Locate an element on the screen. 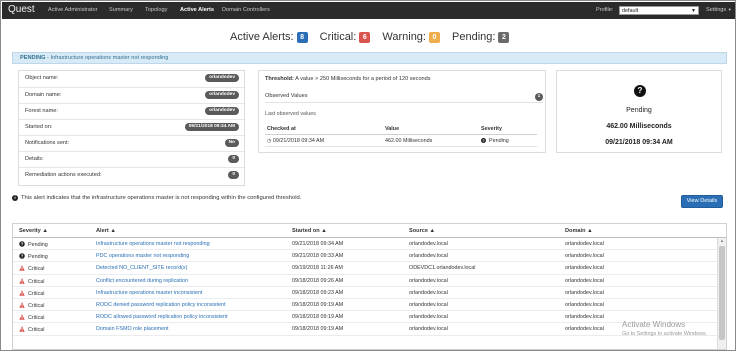 The image size is (736, 351). row-started-on: 09/21/2018 09:34 AM is located at coordinates (318, 244).